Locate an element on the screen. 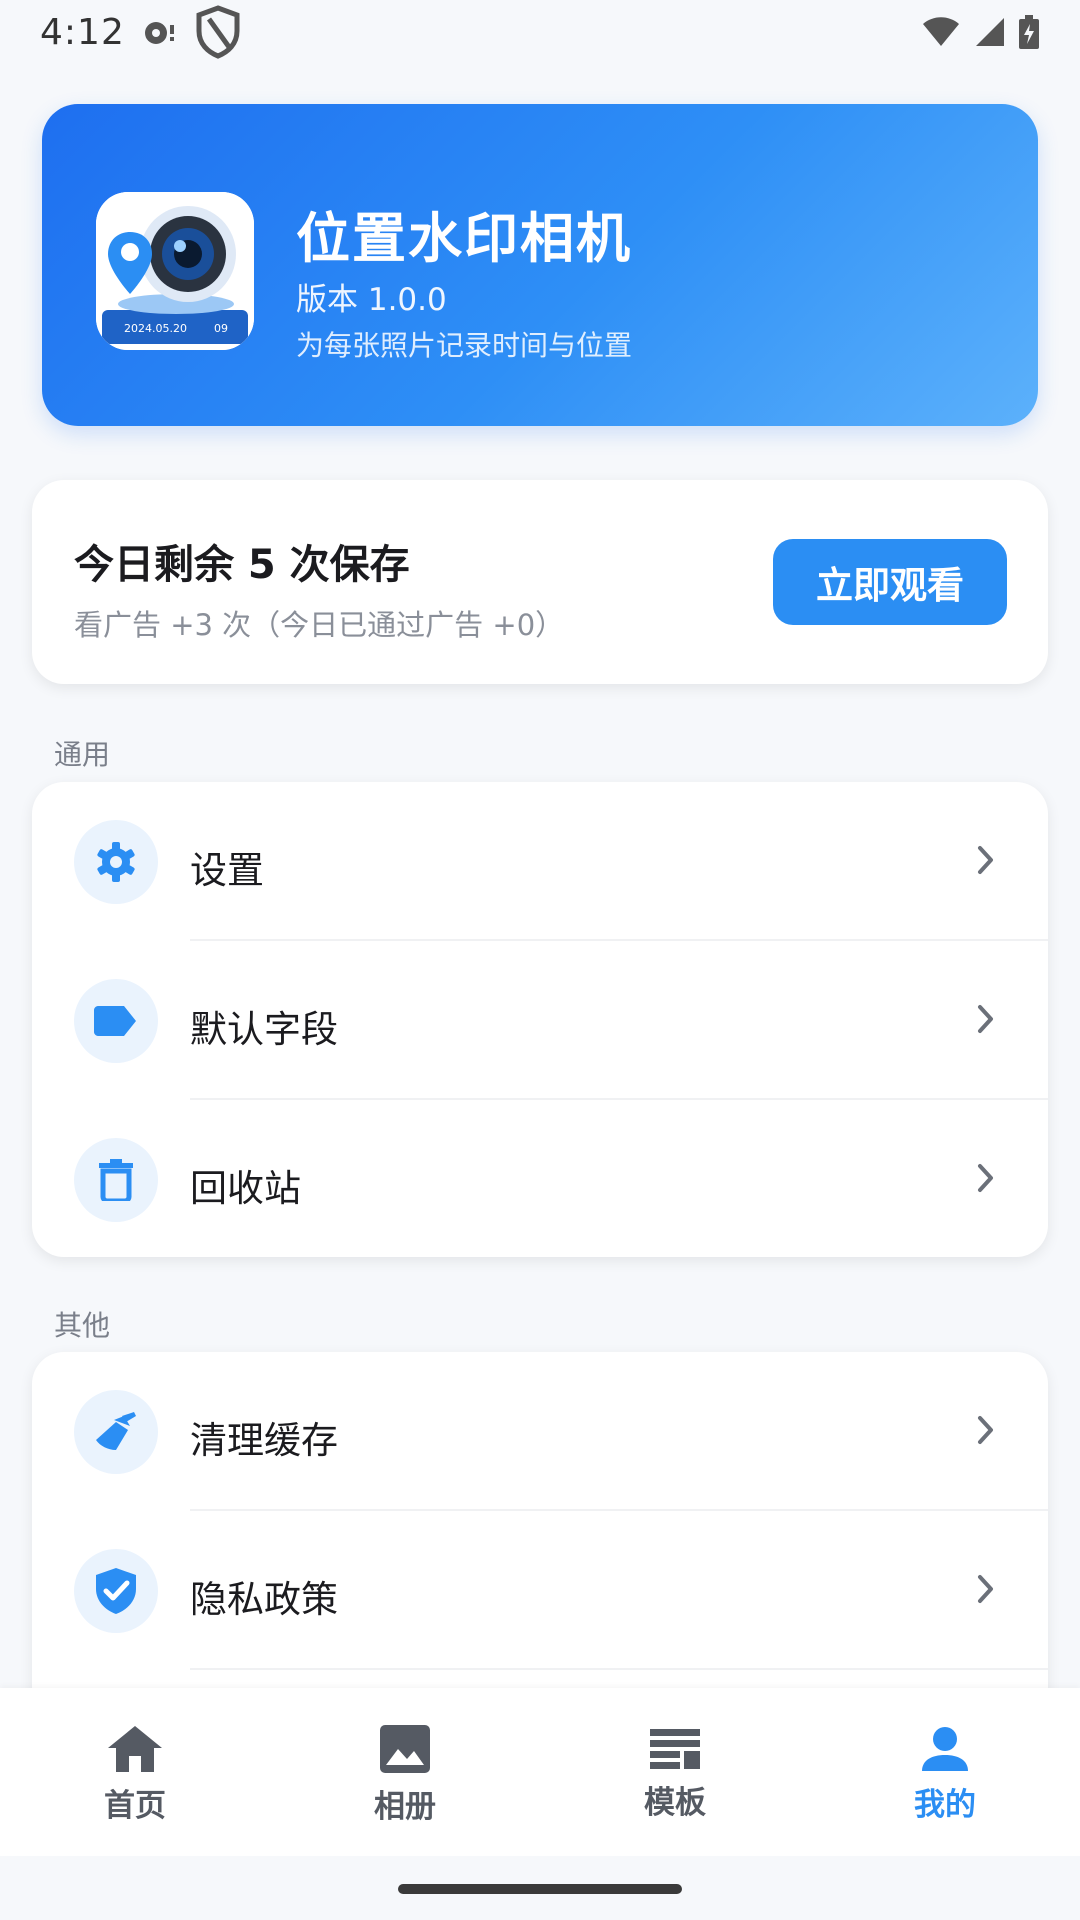 The width and height of the screenshot is (1080, 1920). remaining-saves-text: 今日剩余 5 次保存 is located at coordinates (242, 565).